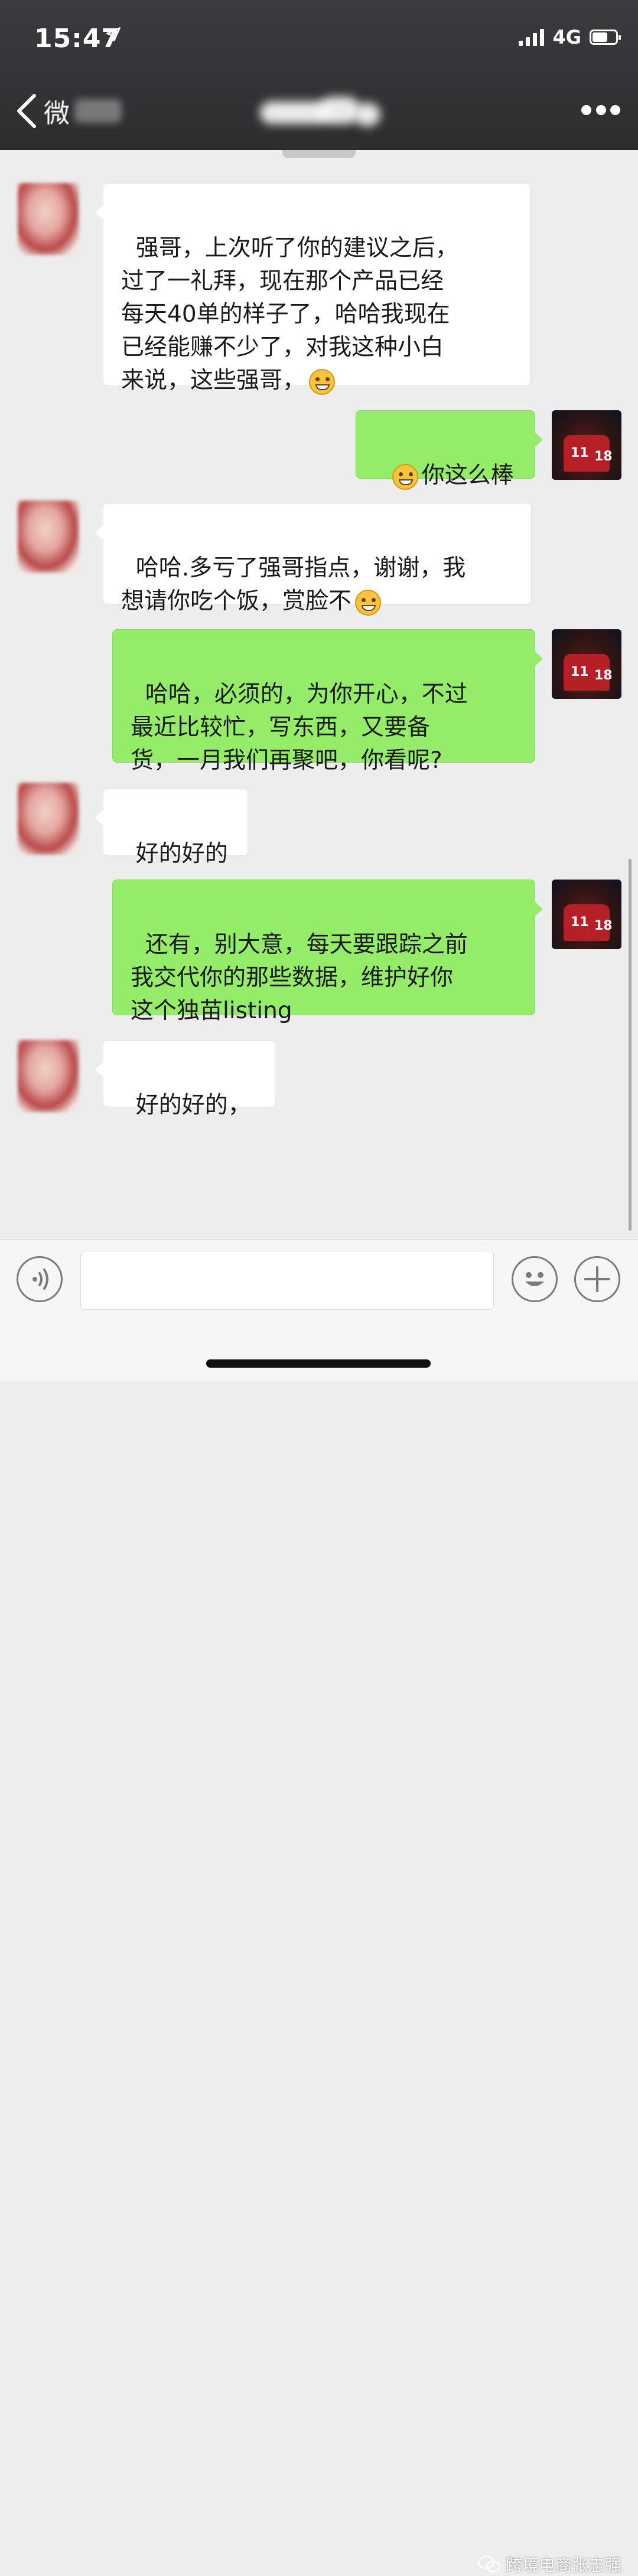 This screenshot has height=2576, width=638. What do you see at coordinates (319, 75) in the screenshot?
I see `top-bar: 15:47 4G 微` at bounding box center [319, 75].